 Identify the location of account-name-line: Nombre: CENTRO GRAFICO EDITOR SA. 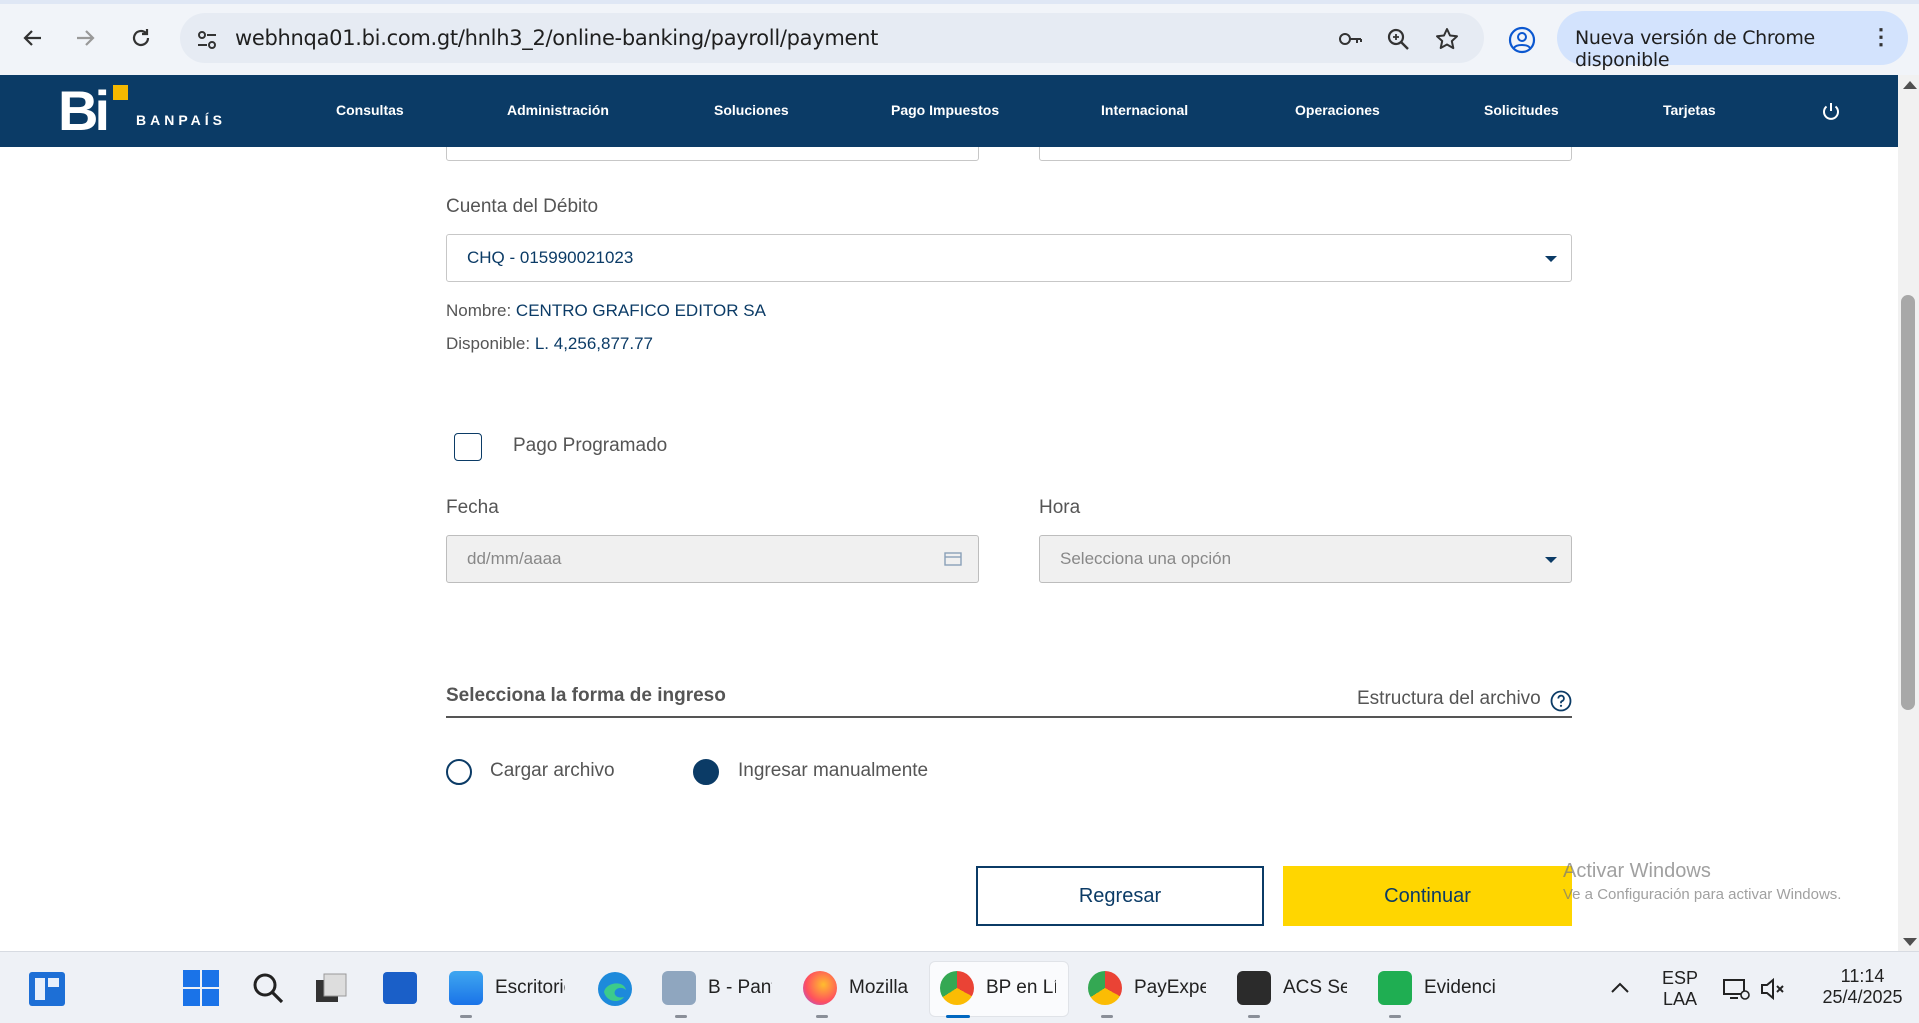
(606, 311).